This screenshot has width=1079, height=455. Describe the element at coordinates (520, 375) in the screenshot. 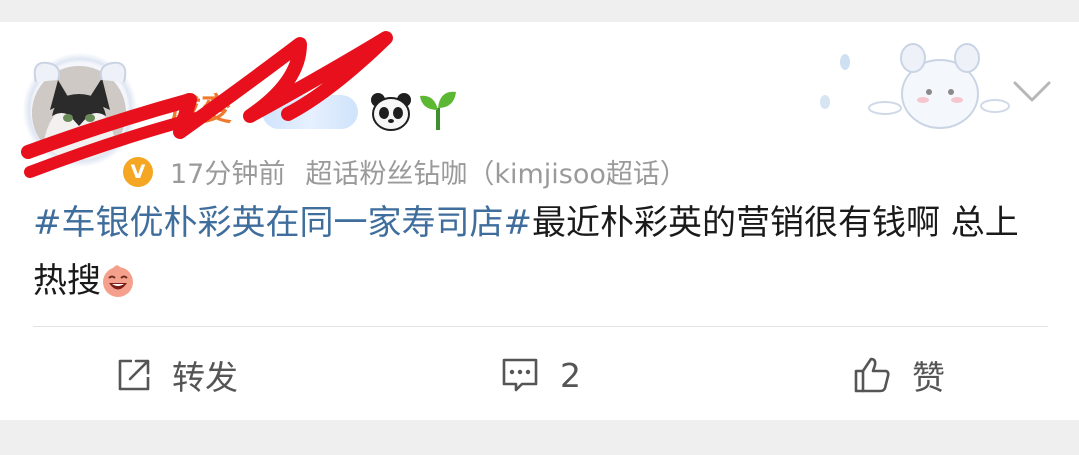

I see `comment-icon` at that location.